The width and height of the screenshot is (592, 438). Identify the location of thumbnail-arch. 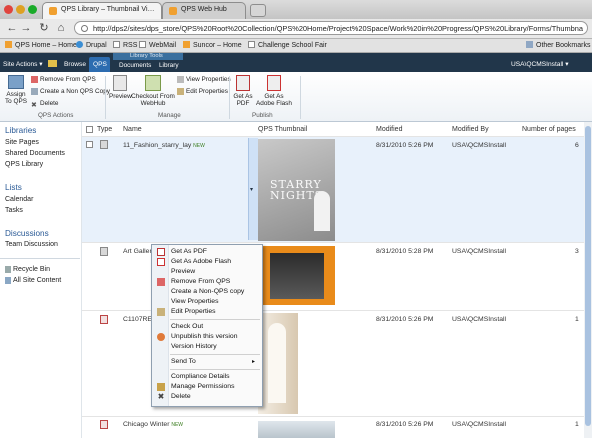
(277, 363).